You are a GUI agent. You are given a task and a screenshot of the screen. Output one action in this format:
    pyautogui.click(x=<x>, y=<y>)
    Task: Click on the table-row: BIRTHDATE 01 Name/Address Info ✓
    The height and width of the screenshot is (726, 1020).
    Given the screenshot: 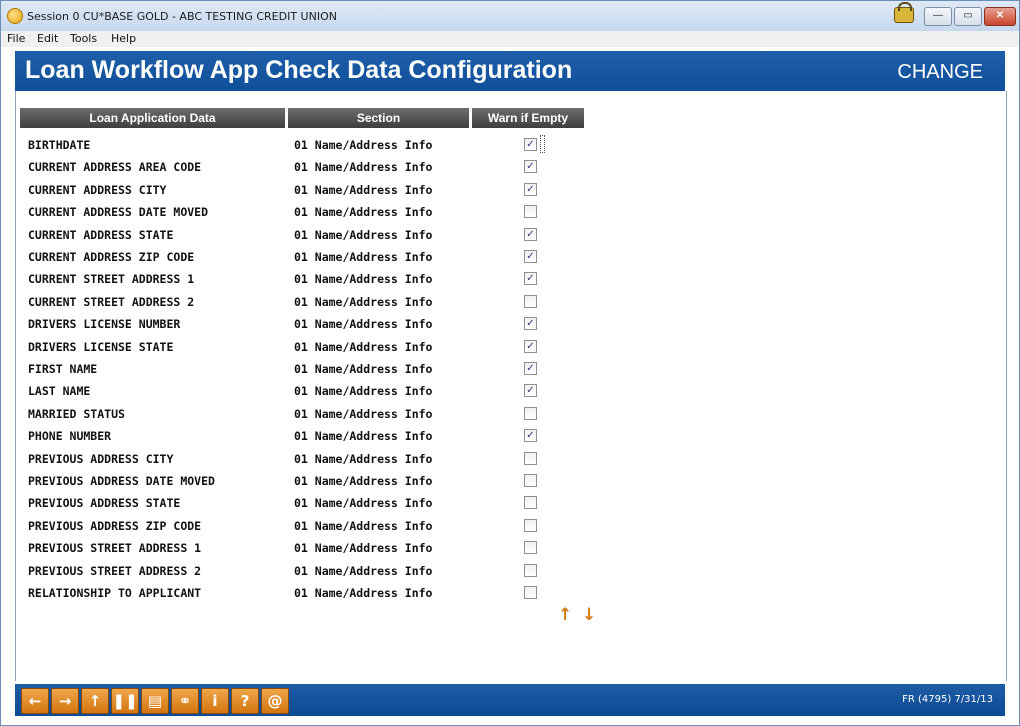 What is the action you would take?
    pyautogui.click(x=308, y=145)
    